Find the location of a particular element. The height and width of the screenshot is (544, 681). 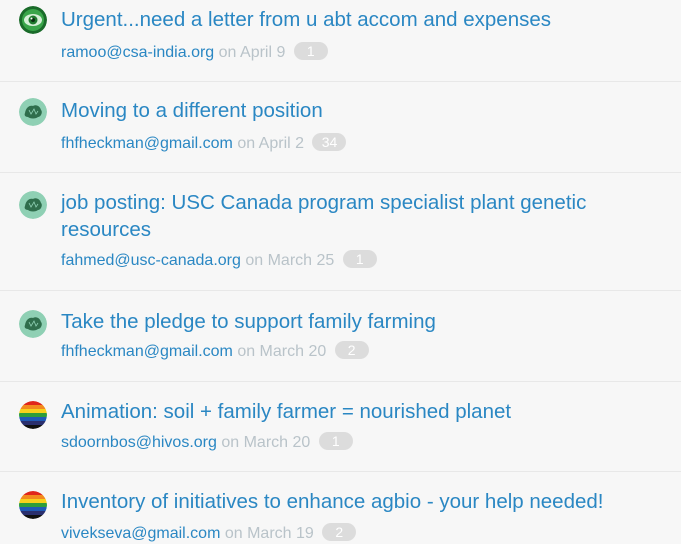

thread-author-link: vivekseva@gmail.com is located at coordinates (140, 533).